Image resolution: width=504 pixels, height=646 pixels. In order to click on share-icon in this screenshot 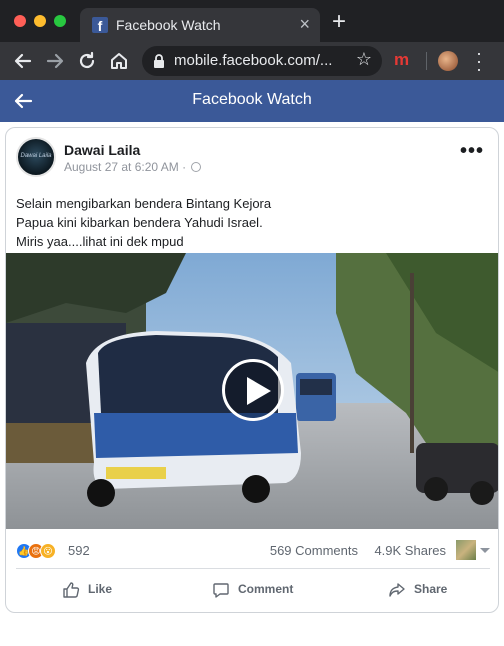, I will do `click(397, 590)`.